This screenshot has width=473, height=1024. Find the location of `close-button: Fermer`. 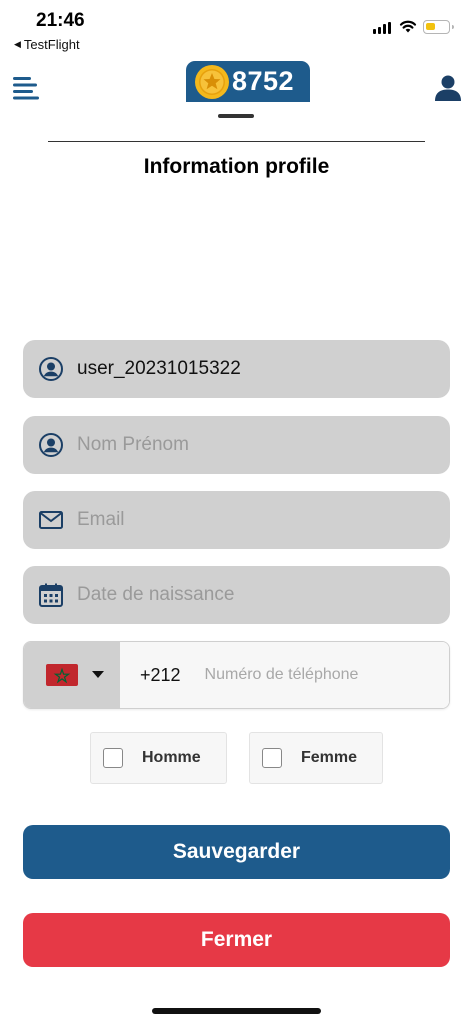

close-button: Fermer is located at coordinates (236, 940).